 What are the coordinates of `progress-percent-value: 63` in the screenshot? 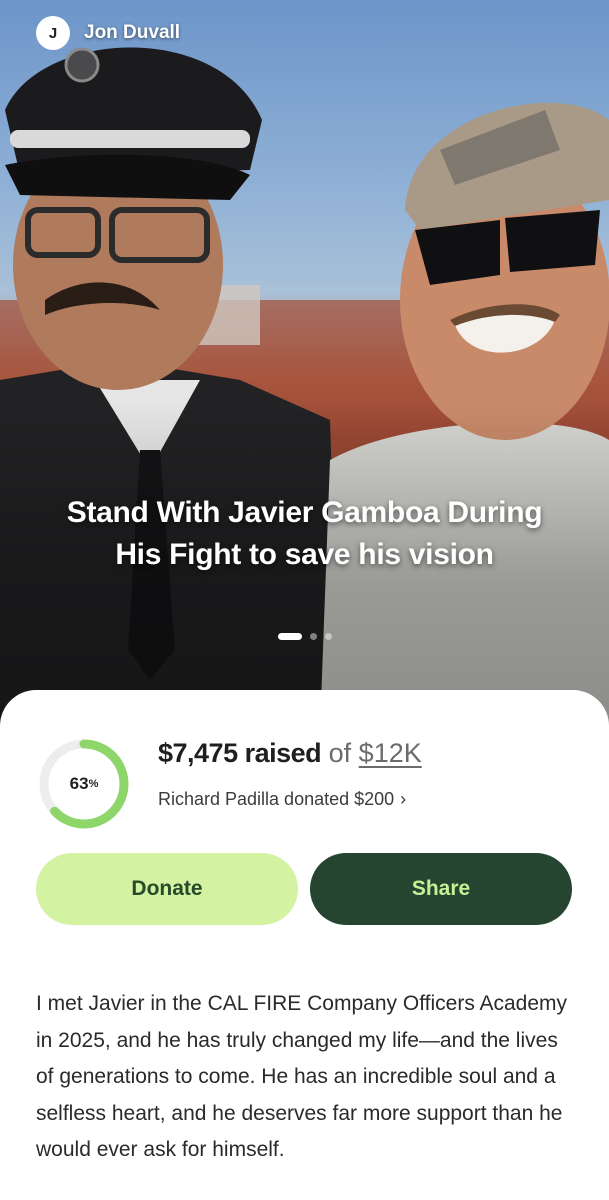 It's located at (79, 783).